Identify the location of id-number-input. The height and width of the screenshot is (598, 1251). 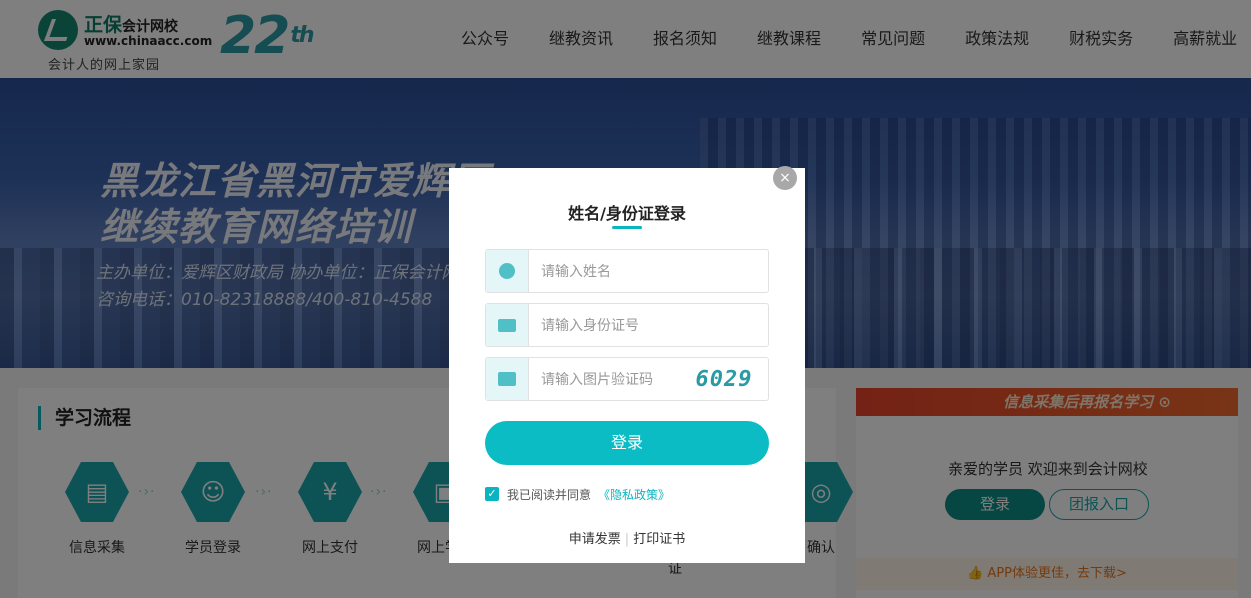
(611, 326).